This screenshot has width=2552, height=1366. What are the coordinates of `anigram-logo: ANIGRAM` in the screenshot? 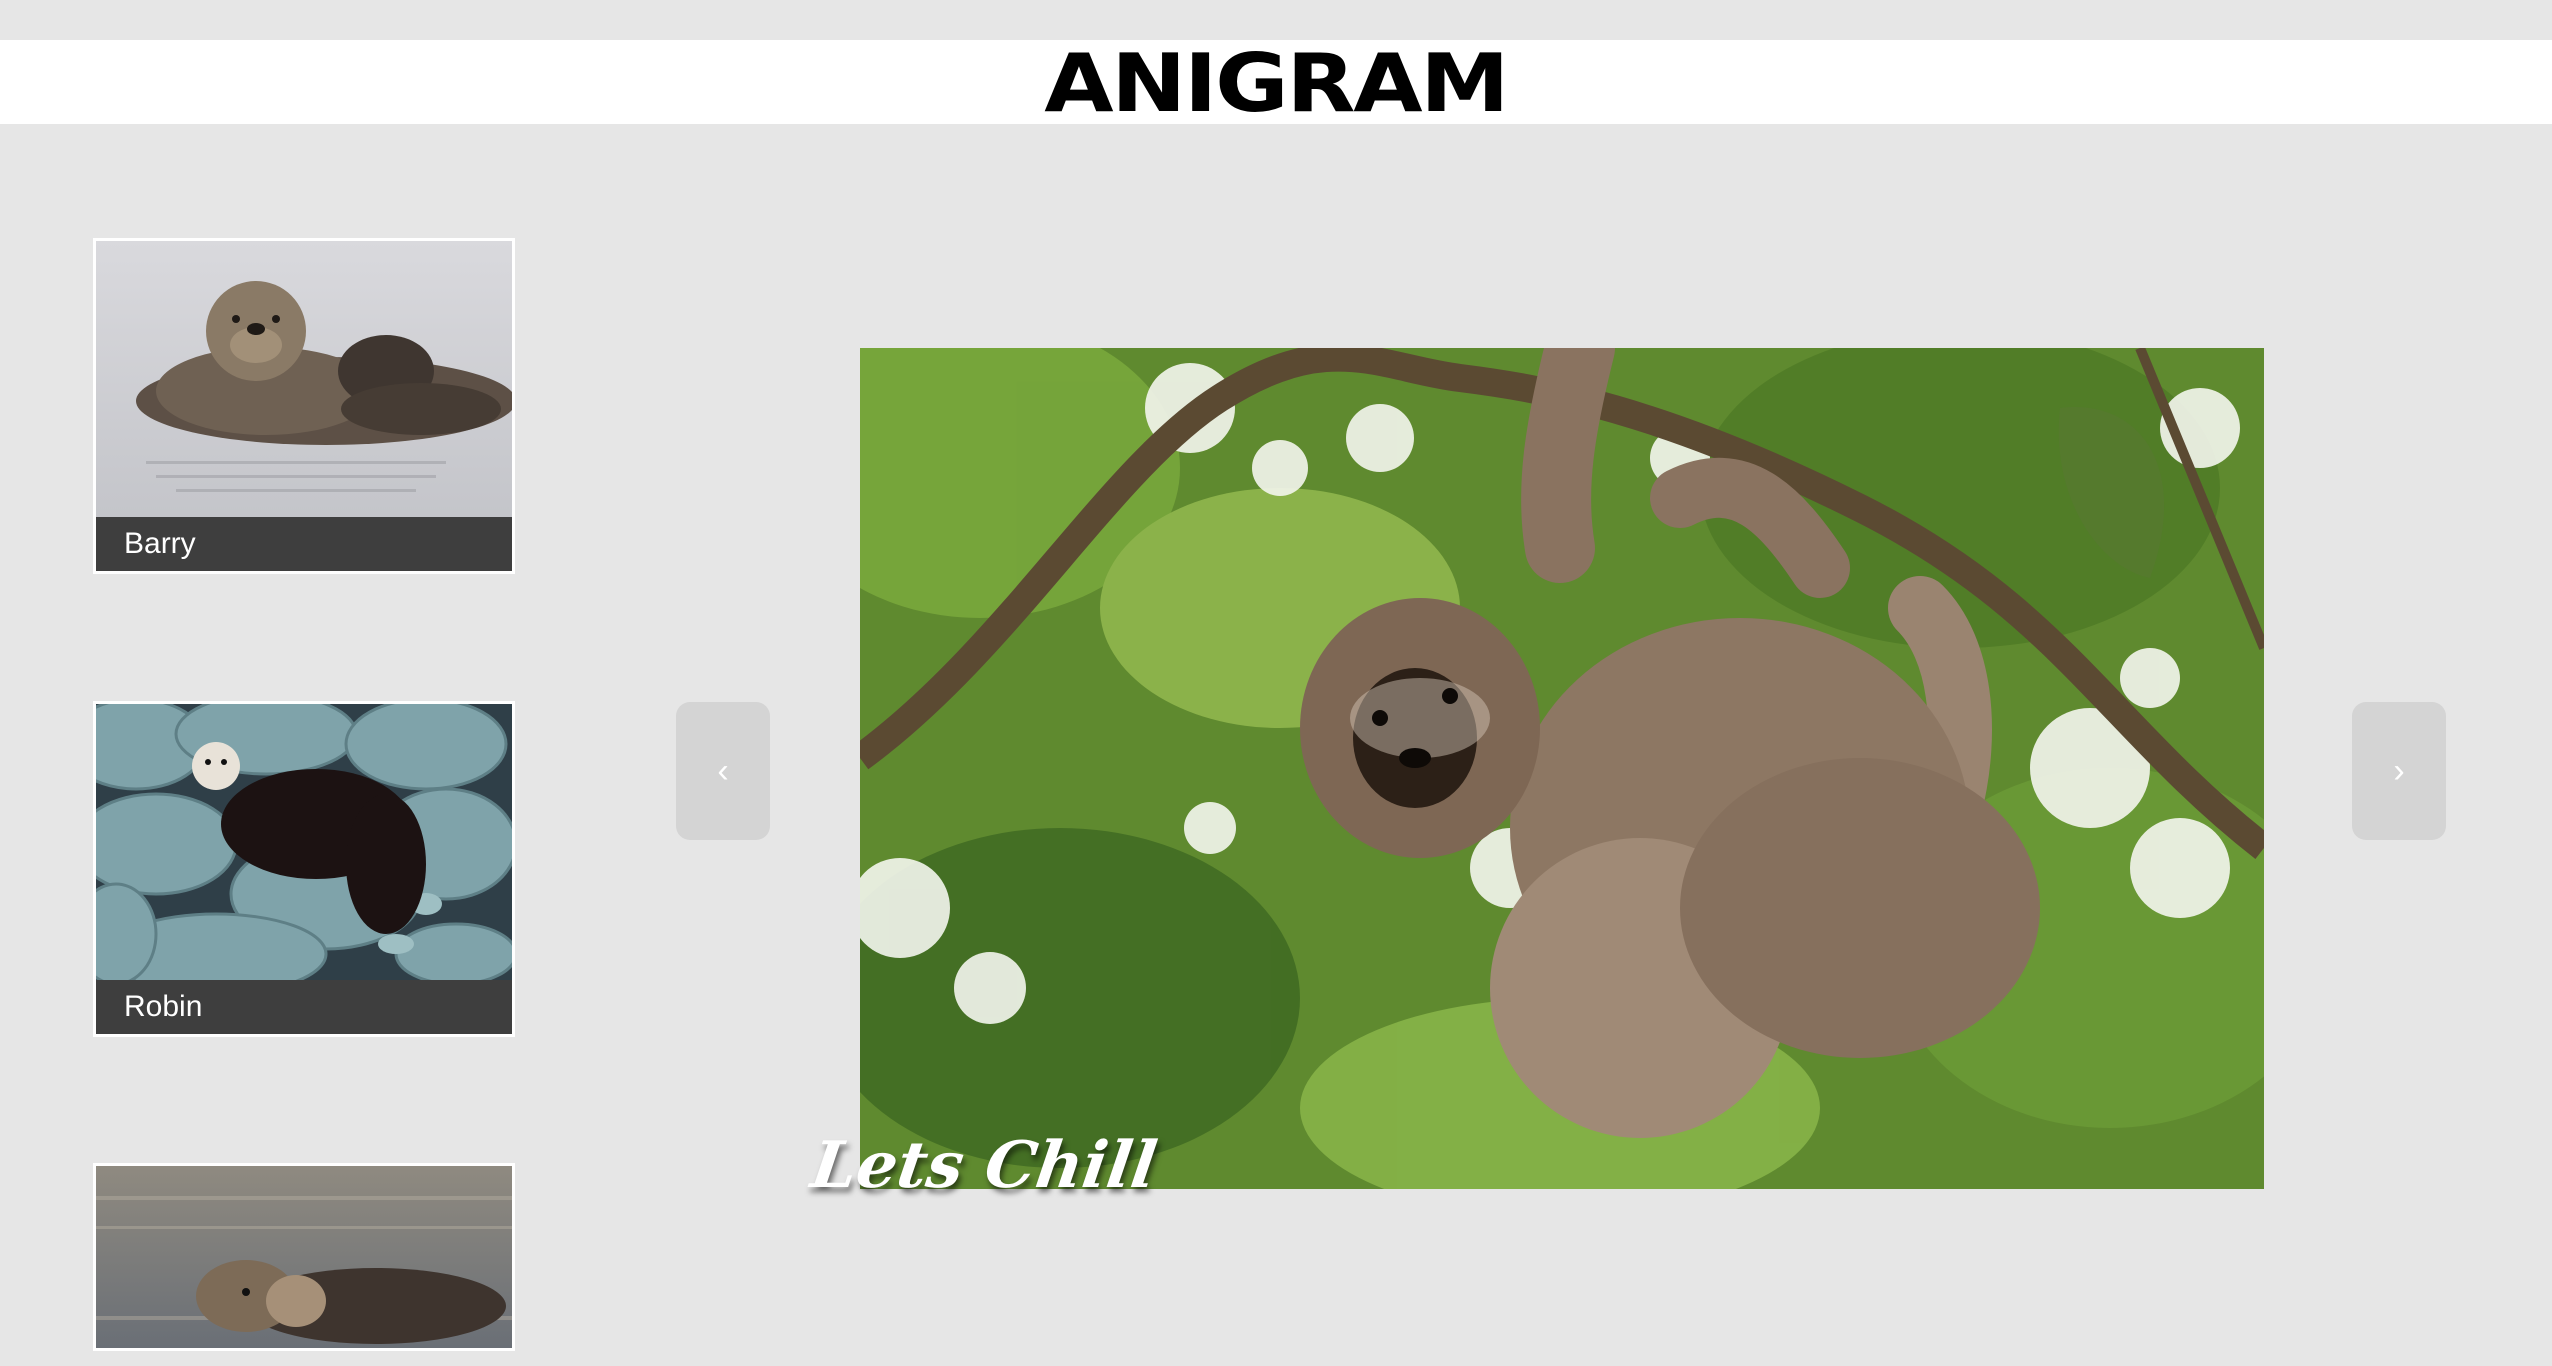 It's located at (1276, 84).